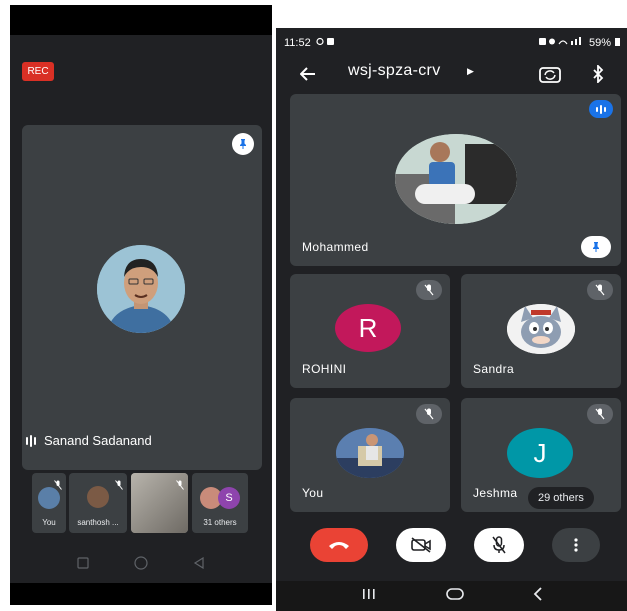 The height and width of the screenshot is (611, 627). I want to click on switch-camera-icon, so click(550, 74).